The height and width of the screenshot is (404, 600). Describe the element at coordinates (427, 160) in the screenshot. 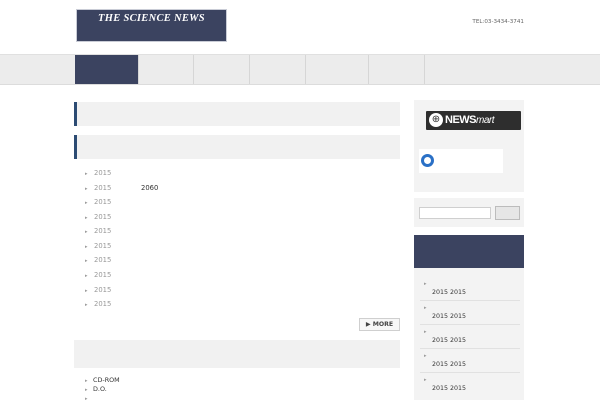

I see `nikkei-logo-mark` at that location.